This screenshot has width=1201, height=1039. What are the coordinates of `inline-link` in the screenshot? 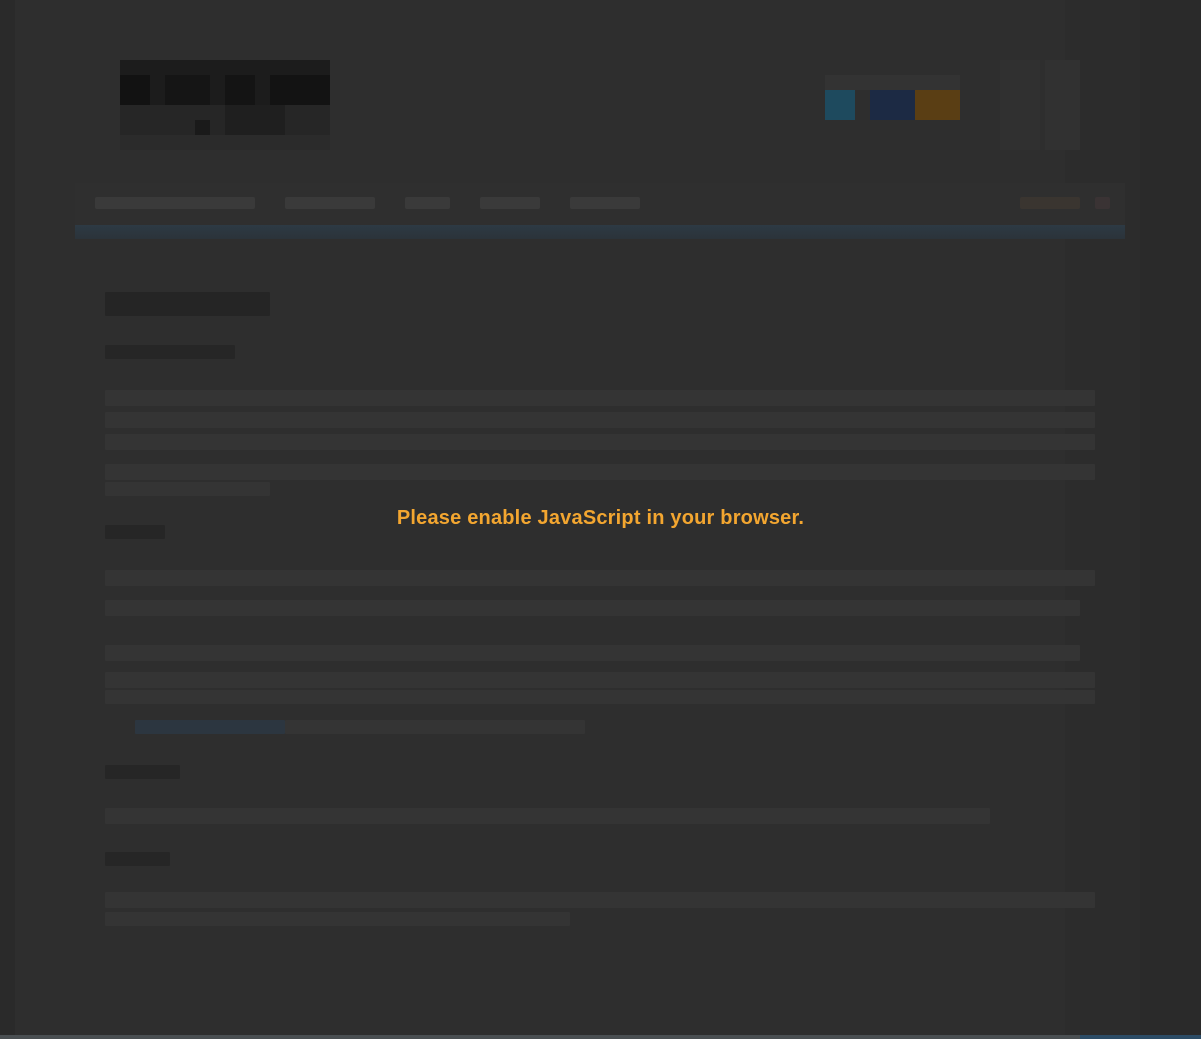 It's located at (210, 727).